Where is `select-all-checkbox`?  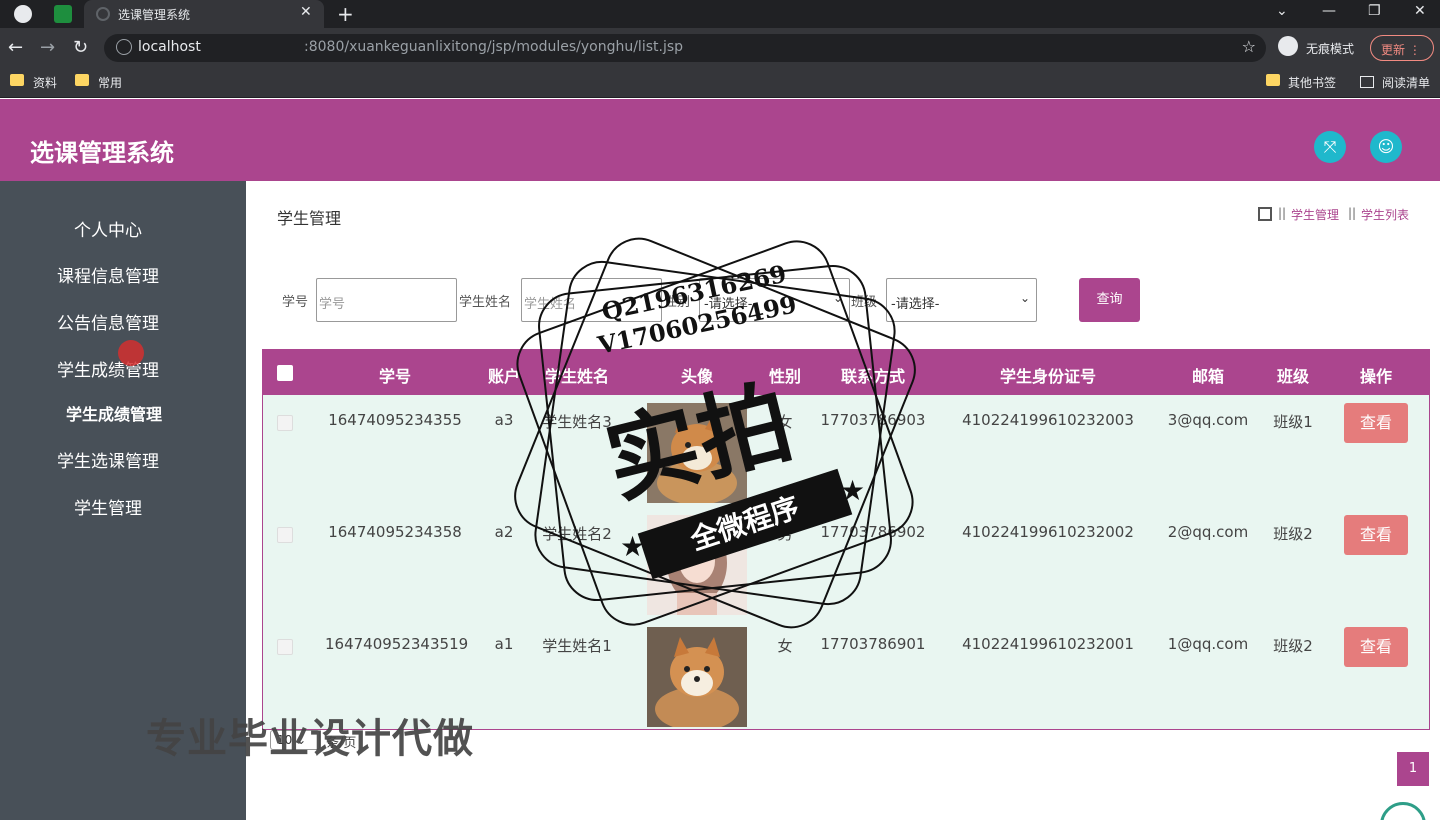
select-all-checkbox is located at coordinates (285, 373).